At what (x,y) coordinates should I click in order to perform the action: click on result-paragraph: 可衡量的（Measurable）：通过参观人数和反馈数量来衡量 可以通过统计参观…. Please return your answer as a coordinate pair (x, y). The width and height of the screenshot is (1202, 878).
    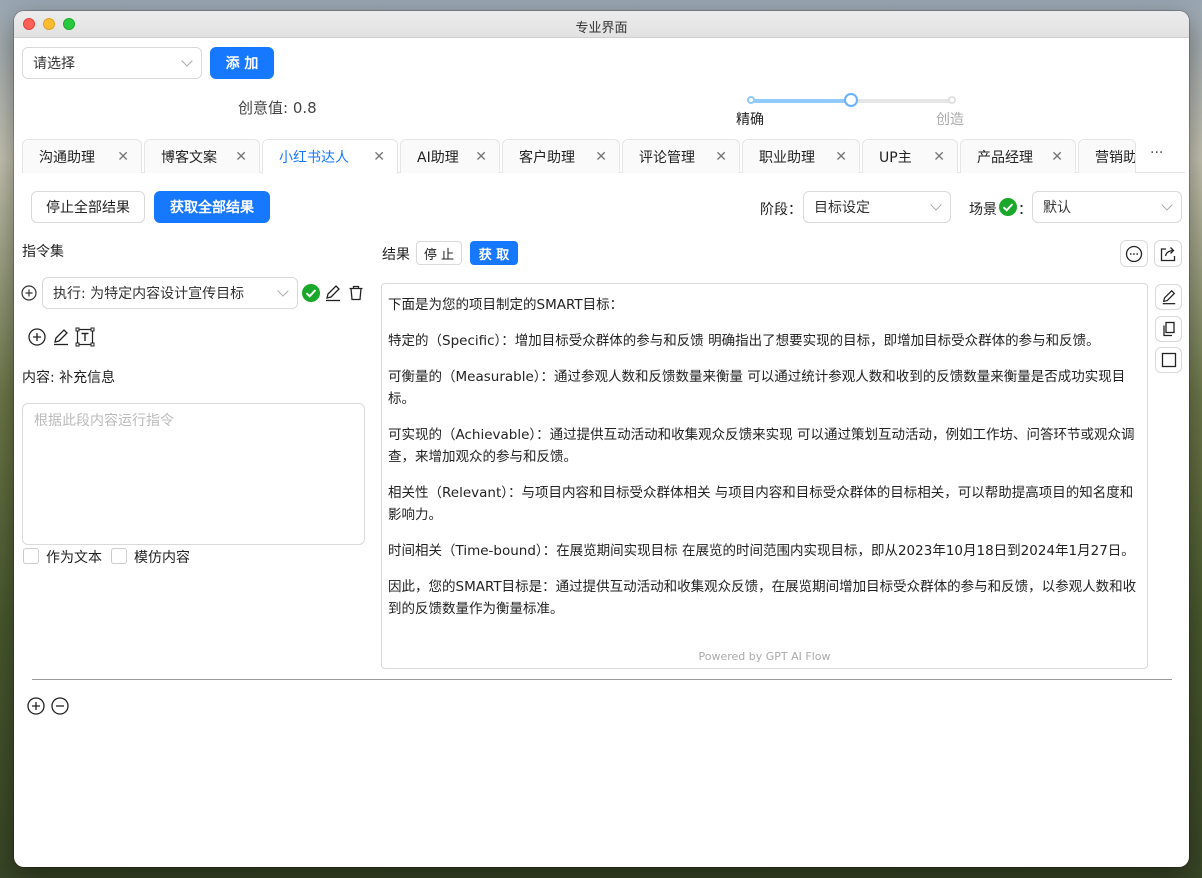
    Looking at the image, I should click on (757, 388).